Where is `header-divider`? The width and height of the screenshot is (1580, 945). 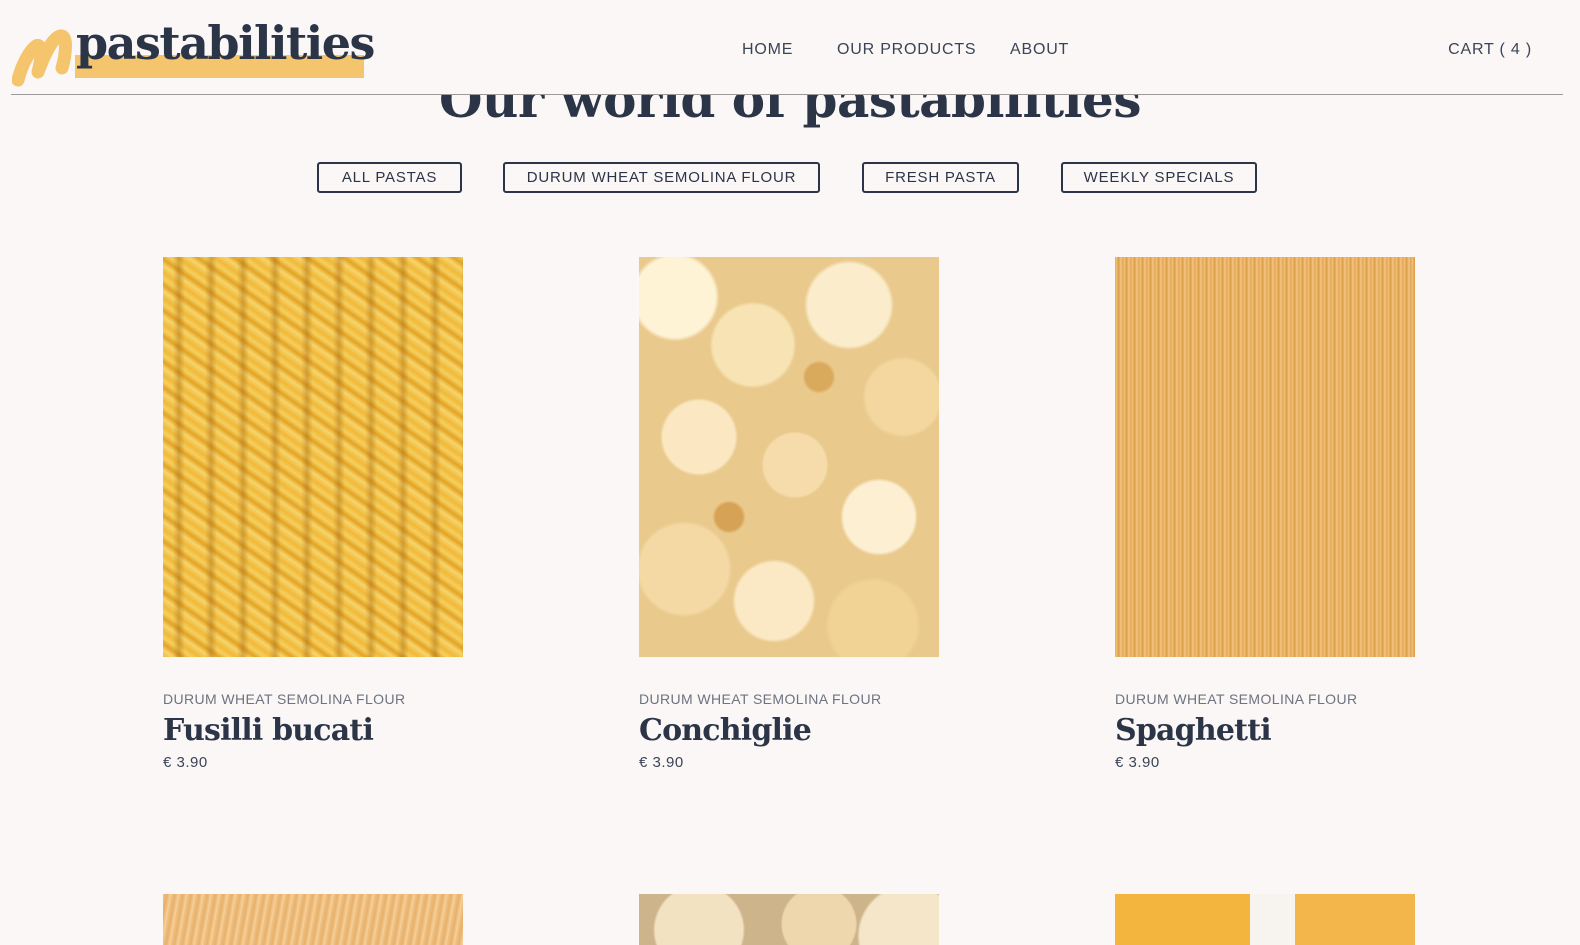
header-divider is located at coordinates (787, 94).